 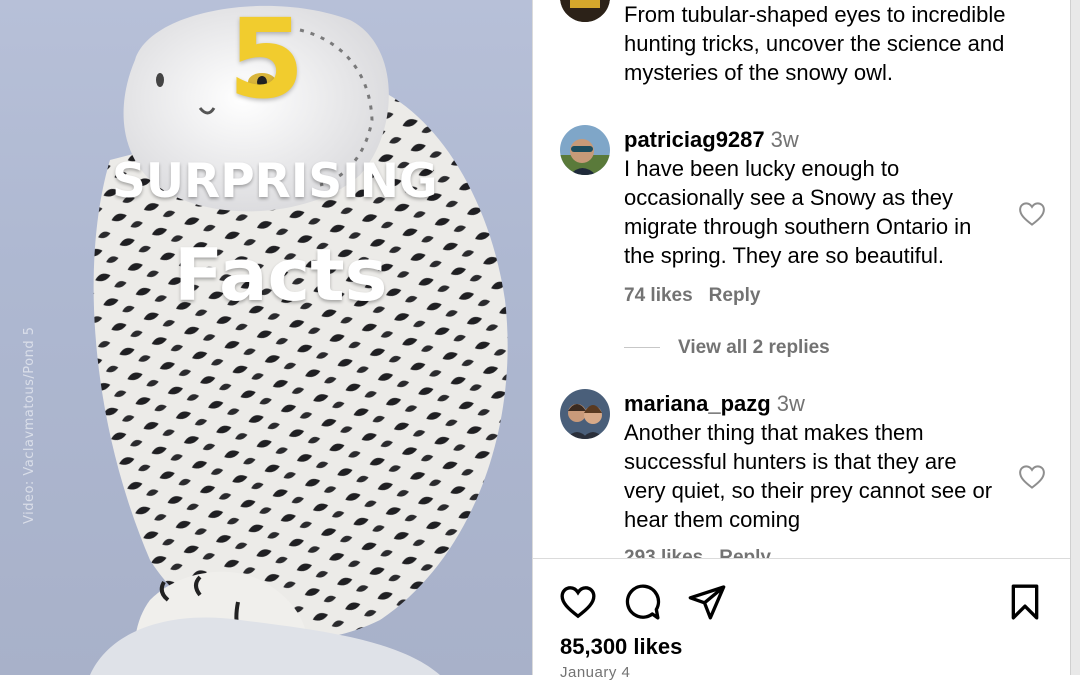 I want to click on post-date: January 4, so click(x=595, y=672).